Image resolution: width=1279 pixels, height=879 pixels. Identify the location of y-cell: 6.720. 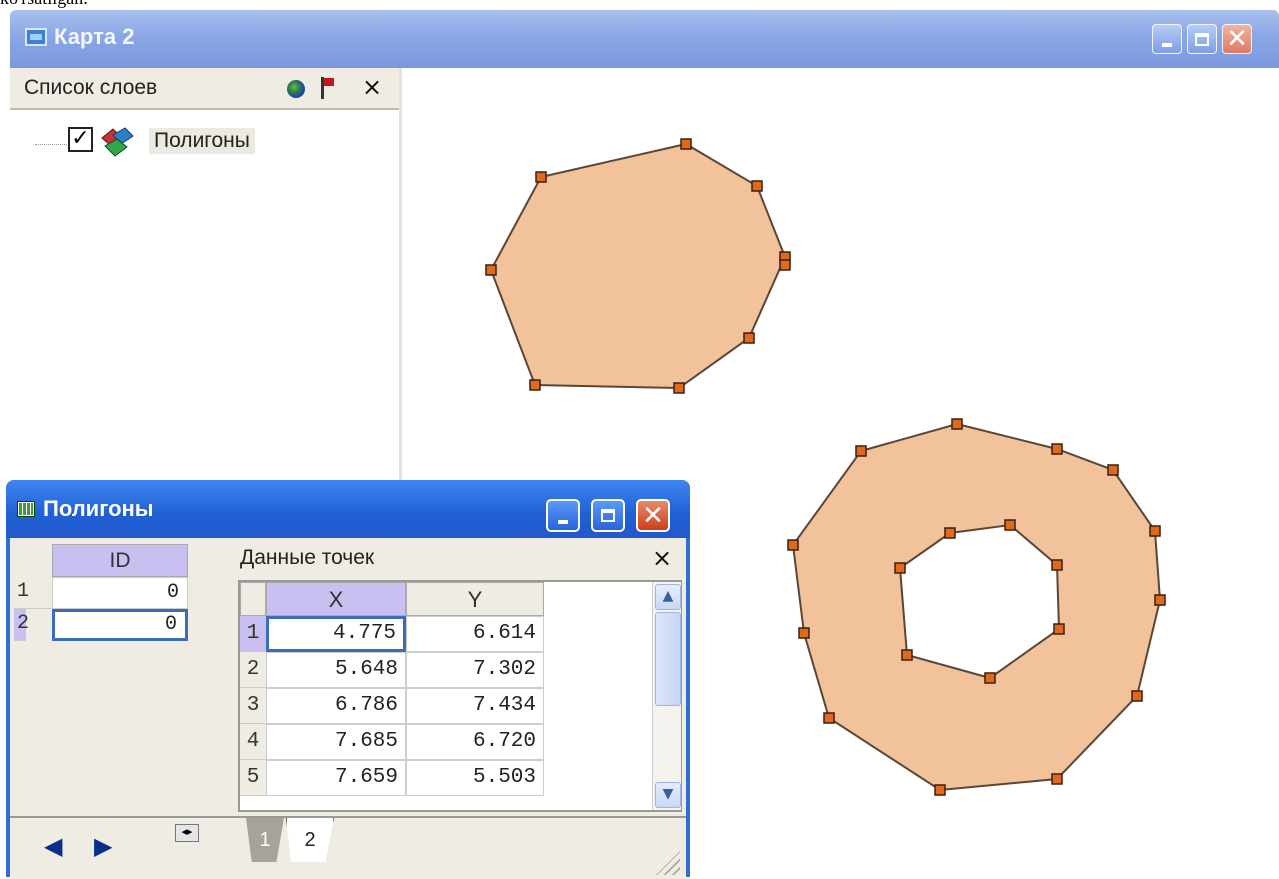
(475, 742).